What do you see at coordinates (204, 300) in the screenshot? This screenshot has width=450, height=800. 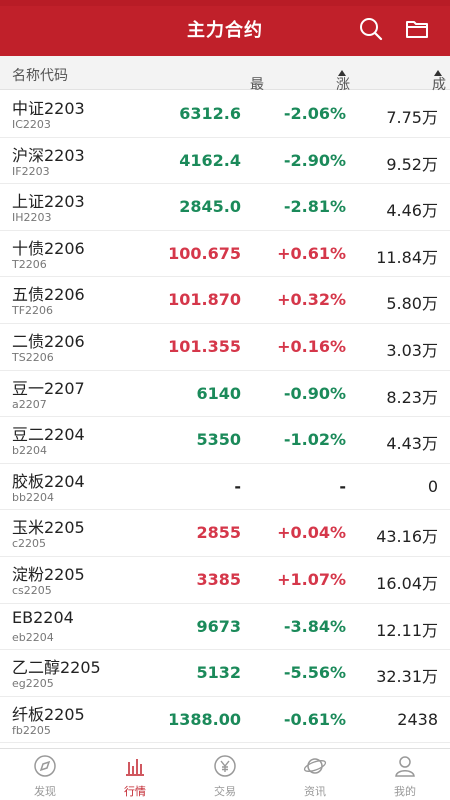 I see `latest-price: 101.870` at bounding box center [204, 300].